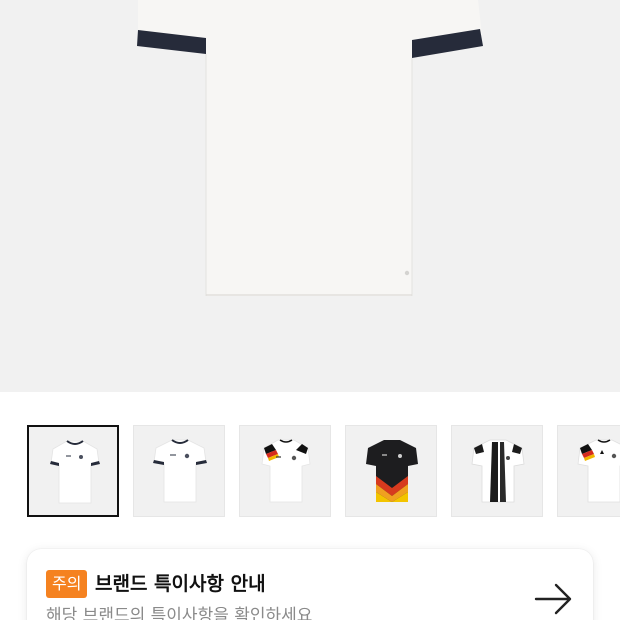 The width and height of the screenshot is (620, 620). I want to click on notice-title: 브랜드 특이사항 안내, so click(180, 584).